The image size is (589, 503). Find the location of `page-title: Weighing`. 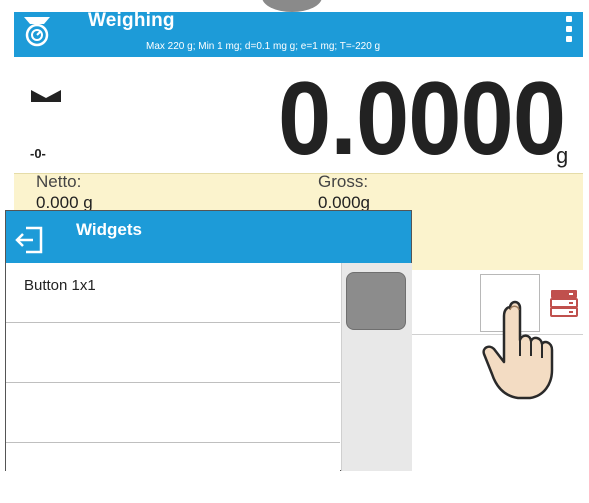

page-title: Weighing is located at coordinates (131, 20).